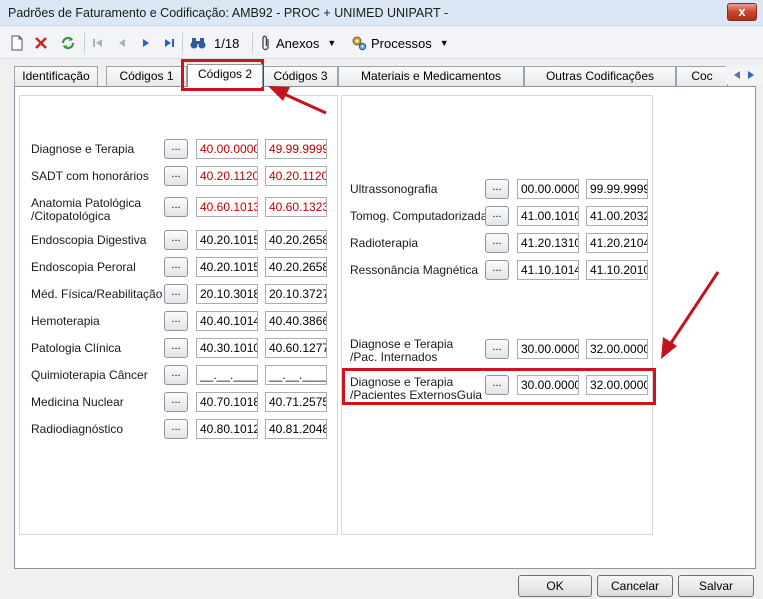 This screenshot has width=763, height=599. I want to click on arrow-to-row, so click(694, 307).